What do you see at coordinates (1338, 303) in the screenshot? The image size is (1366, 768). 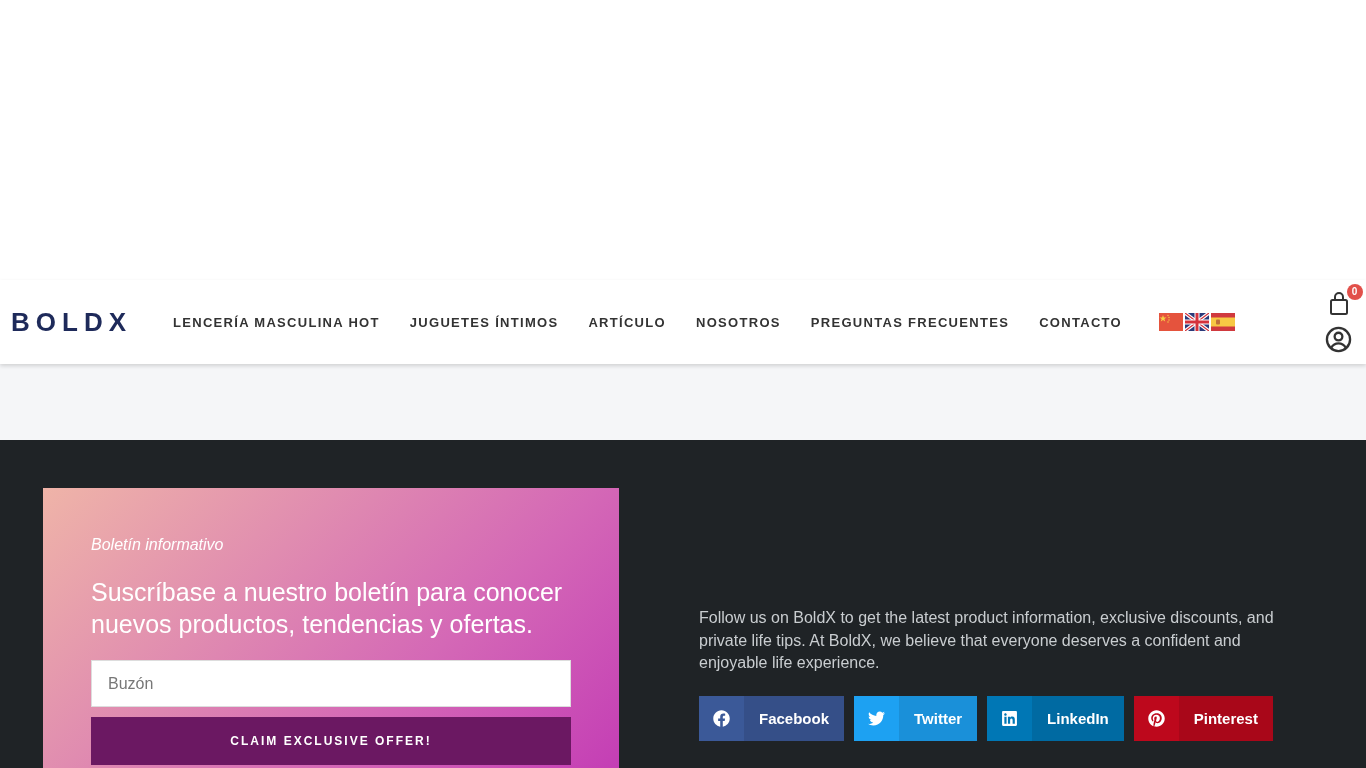 I see `shopping-bag-icon` at bounding box center [1338, 303].